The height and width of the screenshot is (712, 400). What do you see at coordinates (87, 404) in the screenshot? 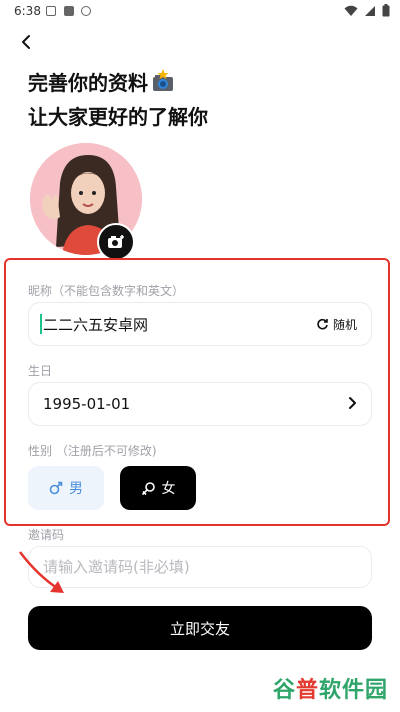
I see `birthday-value: 1995-01-01` at bounding box center [87, 404].